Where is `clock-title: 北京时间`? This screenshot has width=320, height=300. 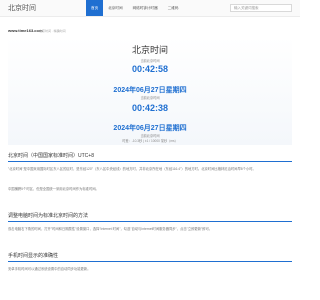 clock-title: 北京时间 is located at coordinates (149, 50).